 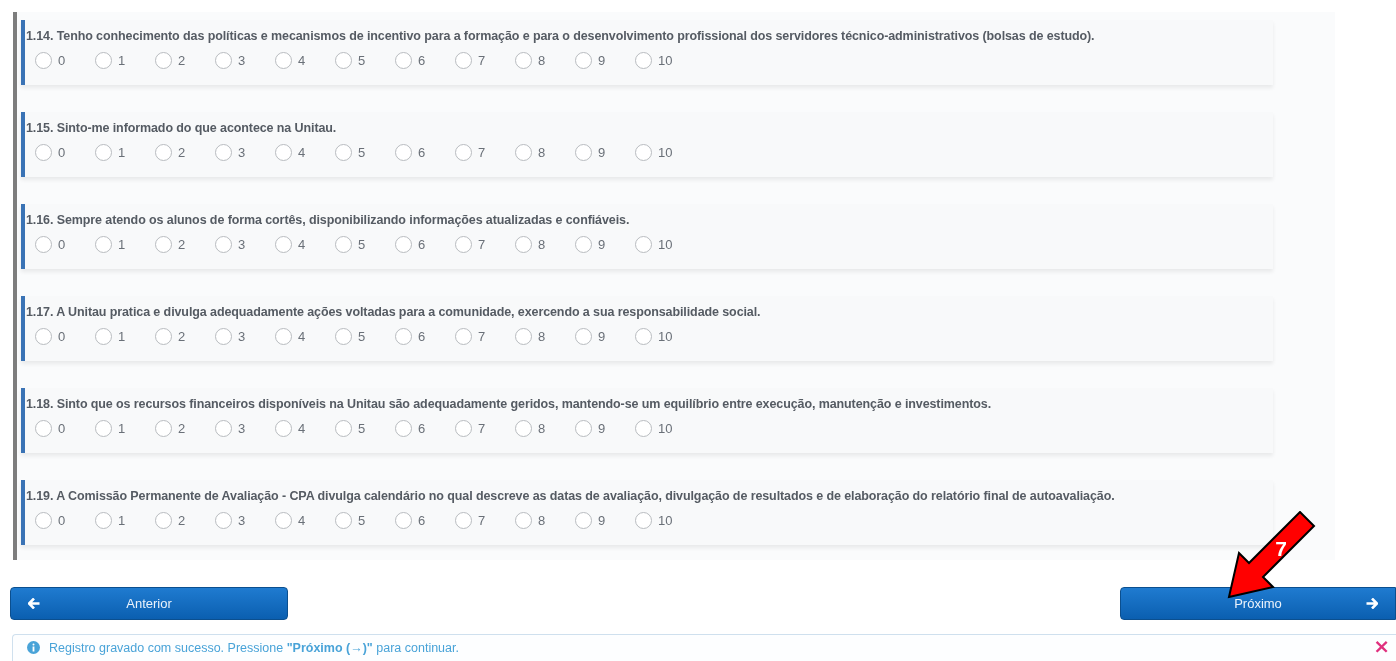 What do you see at coordinates (1258, 603) in the screenshot?
I see `next-button: Próximo` at bounding box center [1258, 603].